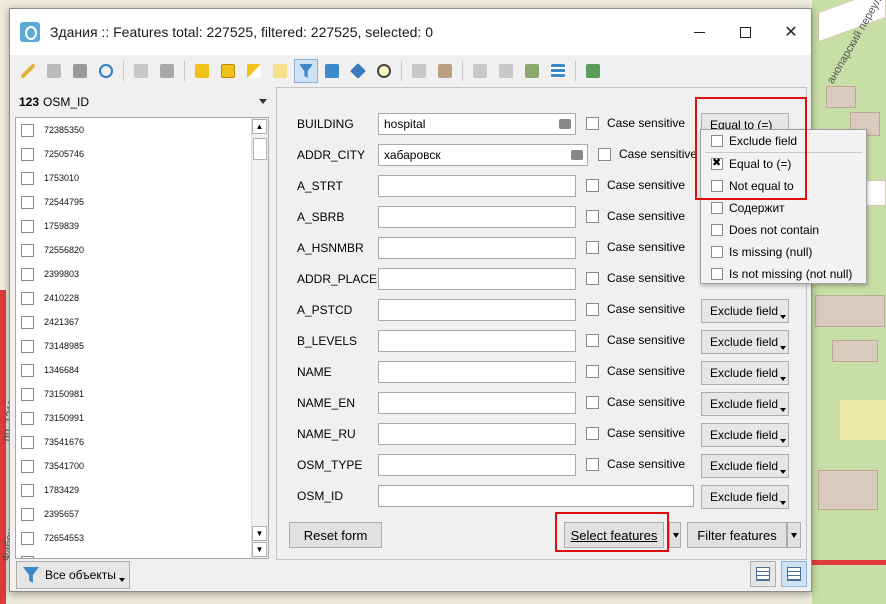  I want to click on list-item: 72654553, so click(142, 538).